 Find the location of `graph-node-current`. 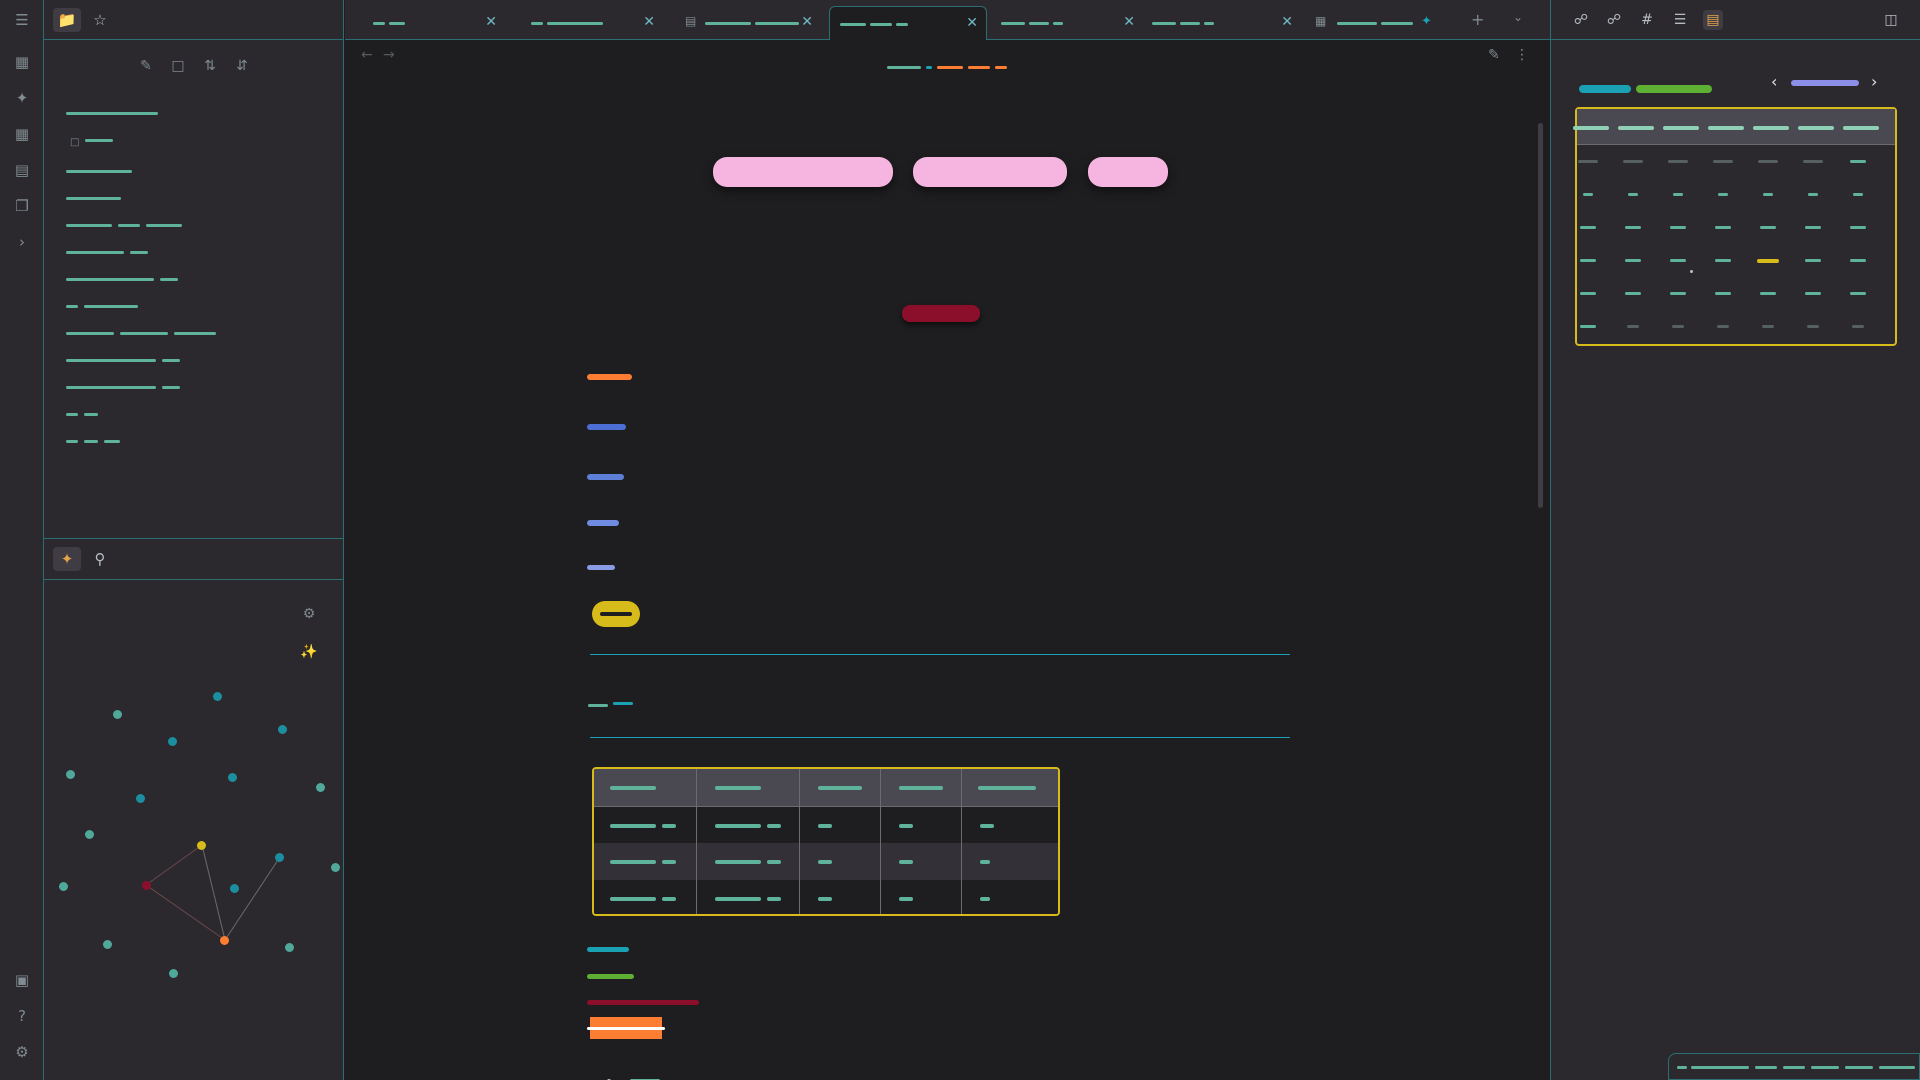

graph-node-current is located at coordinates (201, 845).